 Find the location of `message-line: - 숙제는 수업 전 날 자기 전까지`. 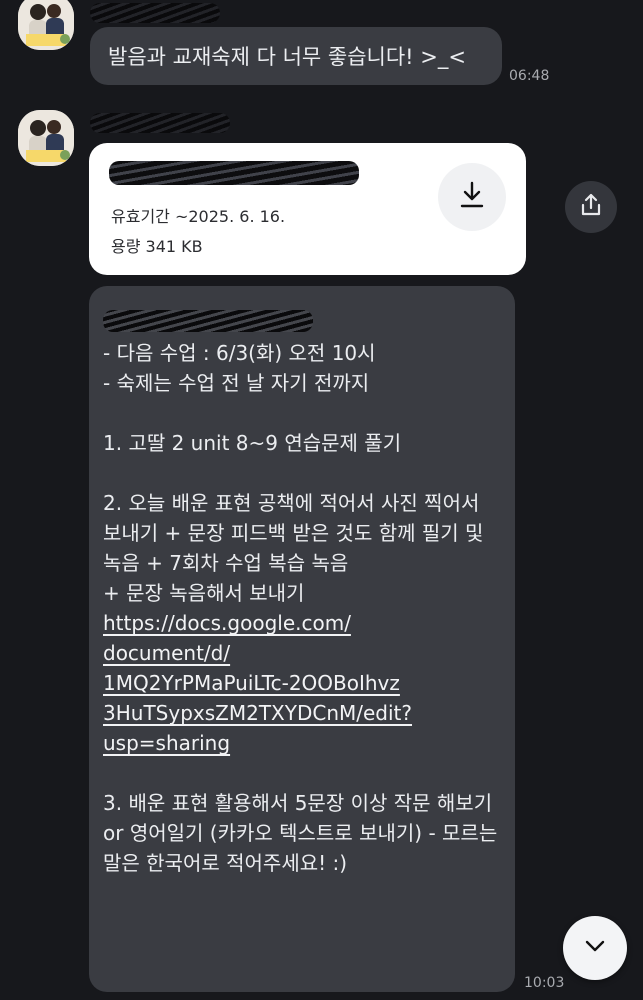

message-line: - 숙제는 수업 전 날 자기 전까지 is located at coordinates (236, 383).